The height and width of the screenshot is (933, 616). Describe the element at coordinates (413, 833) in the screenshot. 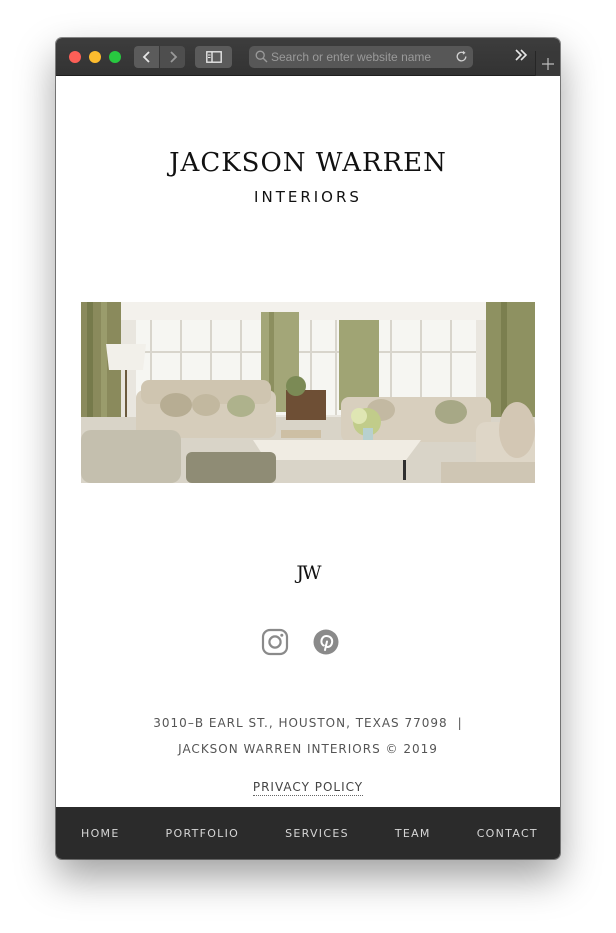

I see `nav-team: TEAM` at that location.